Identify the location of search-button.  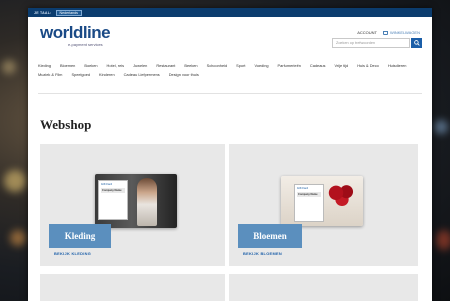
(416, 43).